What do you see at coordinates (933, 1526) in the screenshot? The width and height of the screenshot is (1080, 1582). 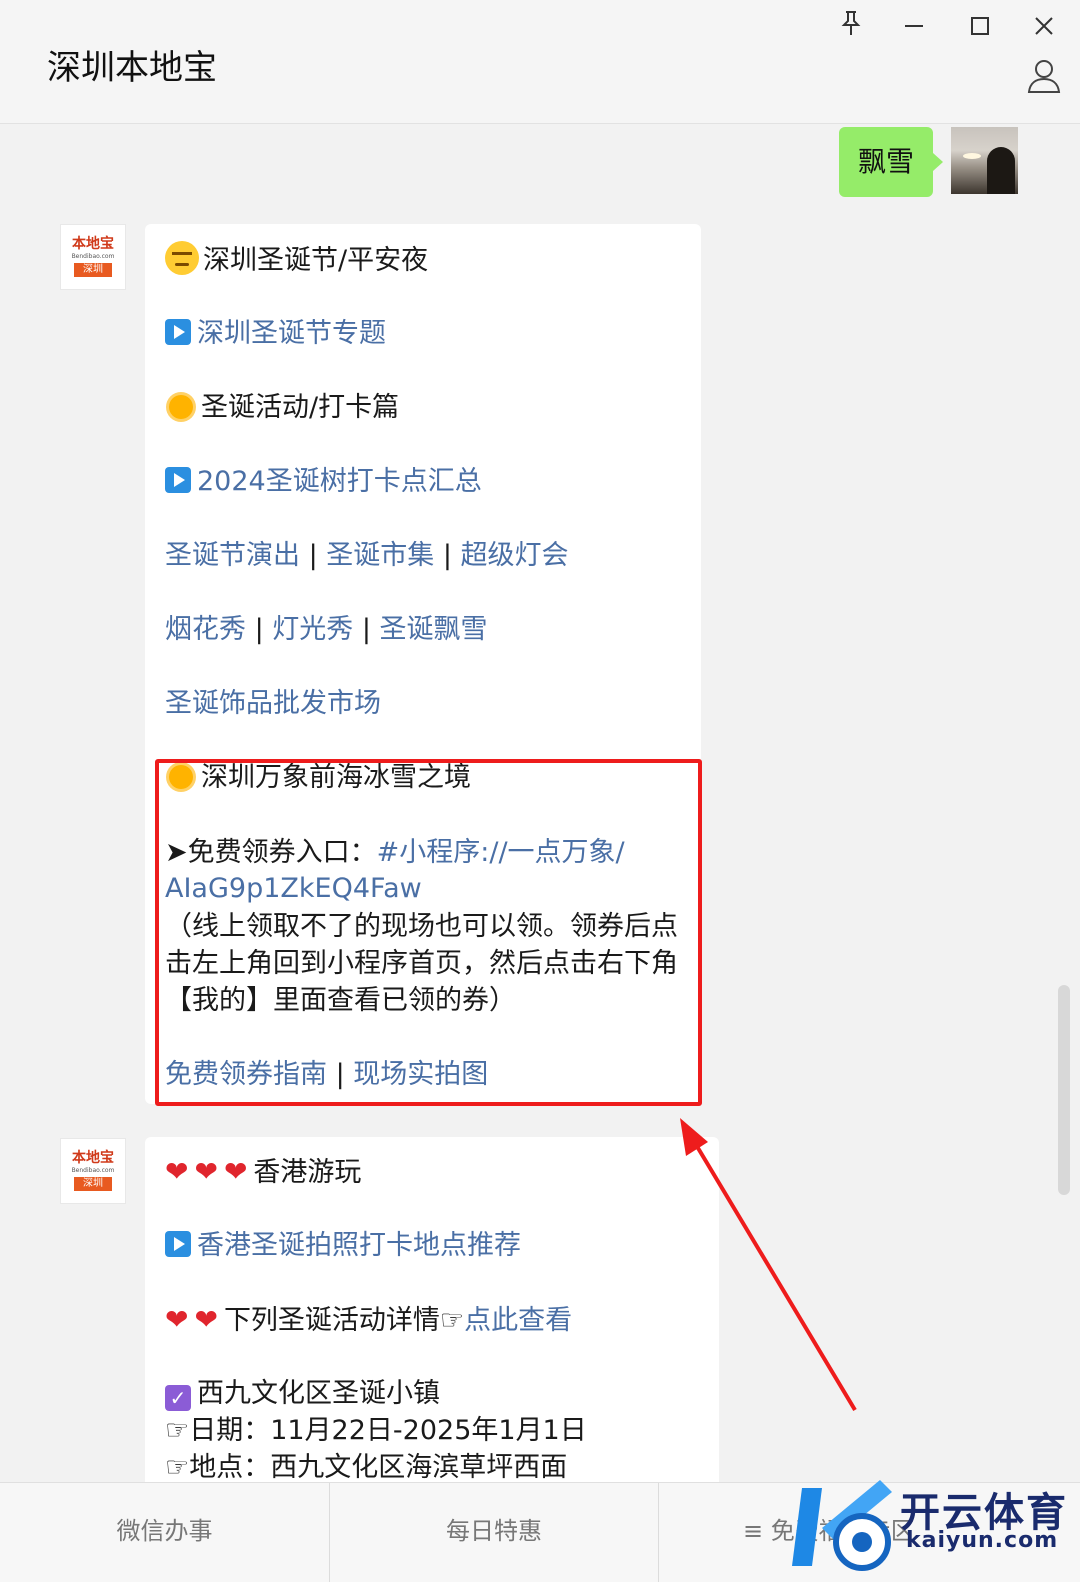 I see `watermark-logo: 开云体育 kaiyun.com` at bounding box center [933, 1526].